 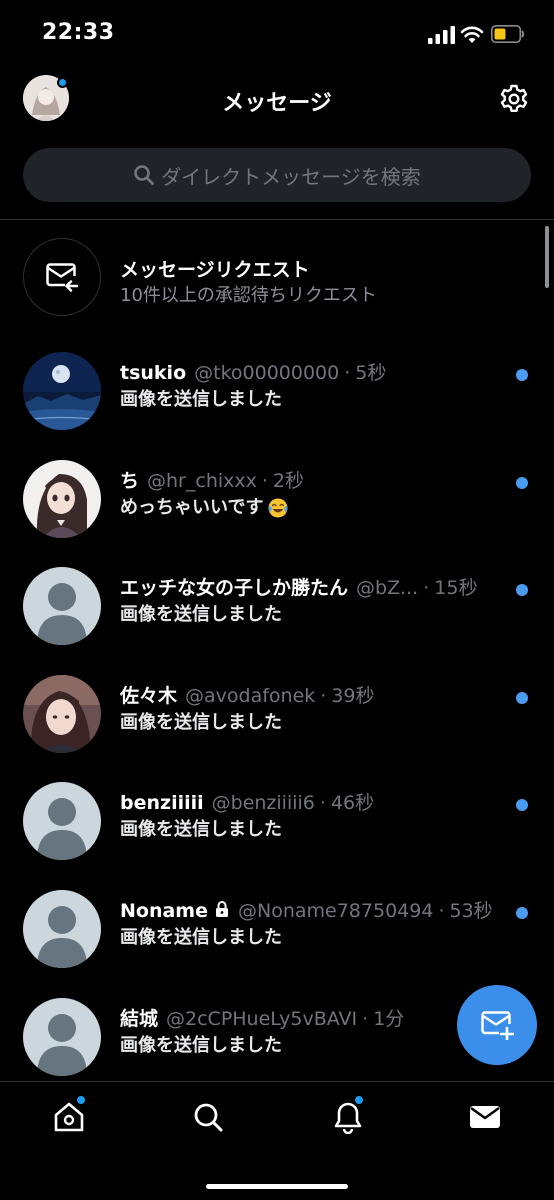 What do you see at coordinates (81, 1100) in the screenshot?
I see `home-badge-dot` at bounding box center [81, 1100].